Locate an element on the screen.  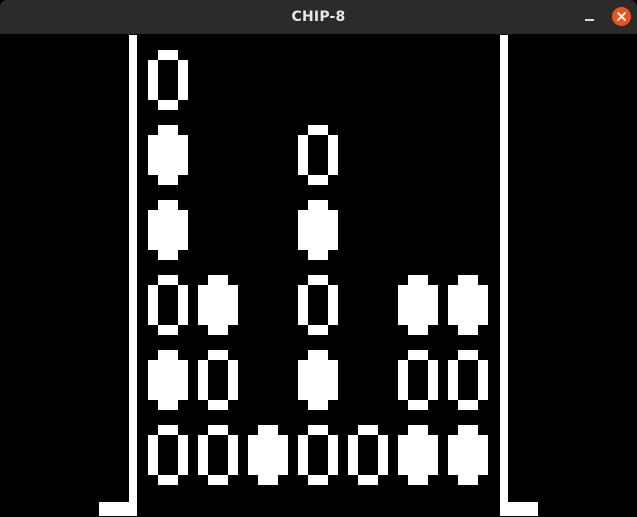
close-button is located at coordinates (621, 16).